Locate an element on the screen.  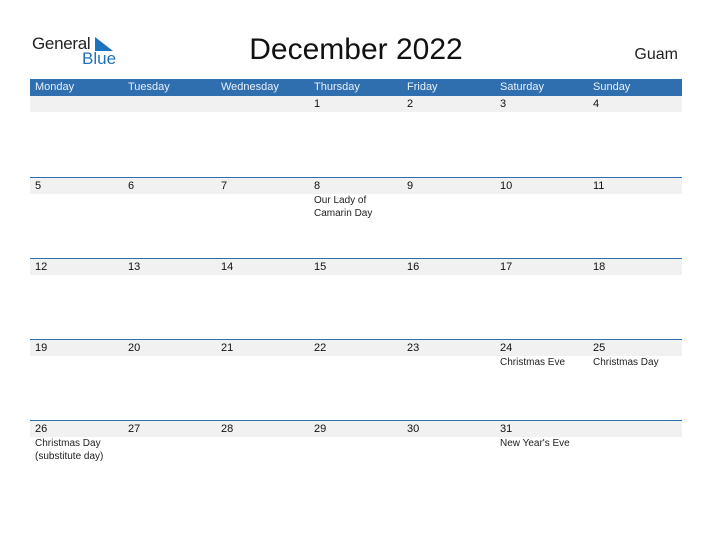
holiday-label: Christmas Day is located at coordinates (626, 362).